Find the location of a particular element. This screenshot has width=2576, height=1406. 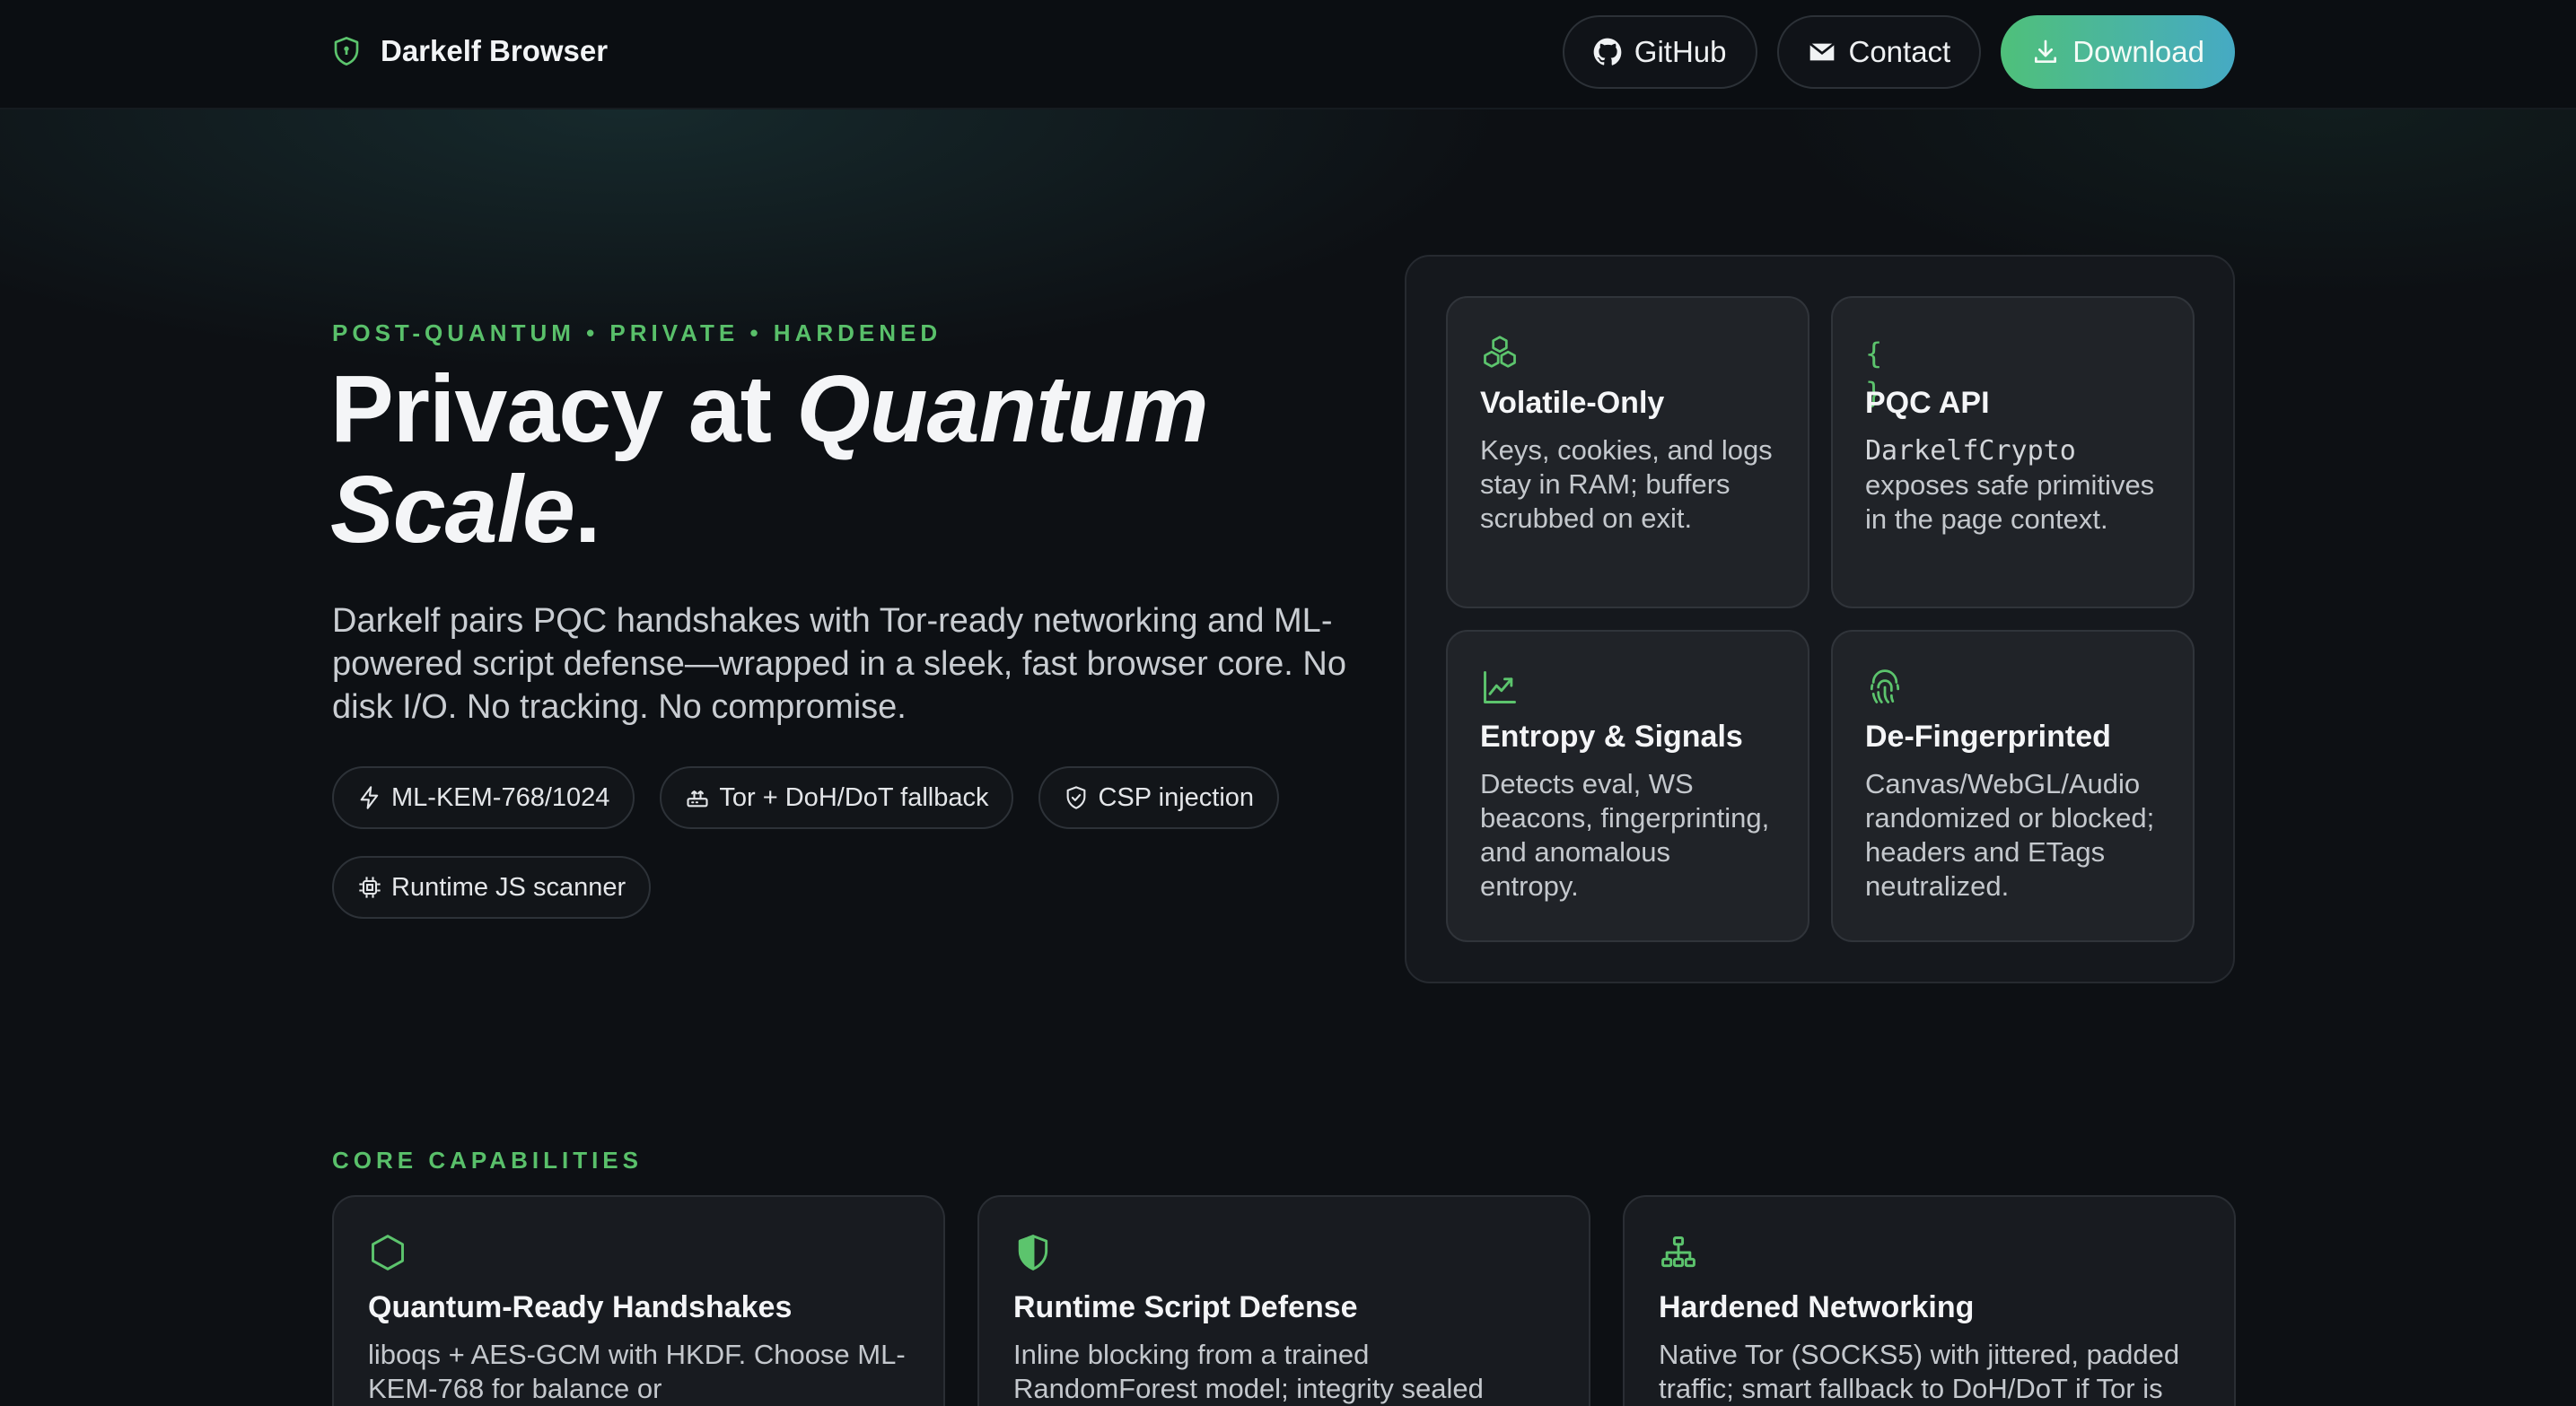

download-button: Download is located at coordinates (2118, 52).